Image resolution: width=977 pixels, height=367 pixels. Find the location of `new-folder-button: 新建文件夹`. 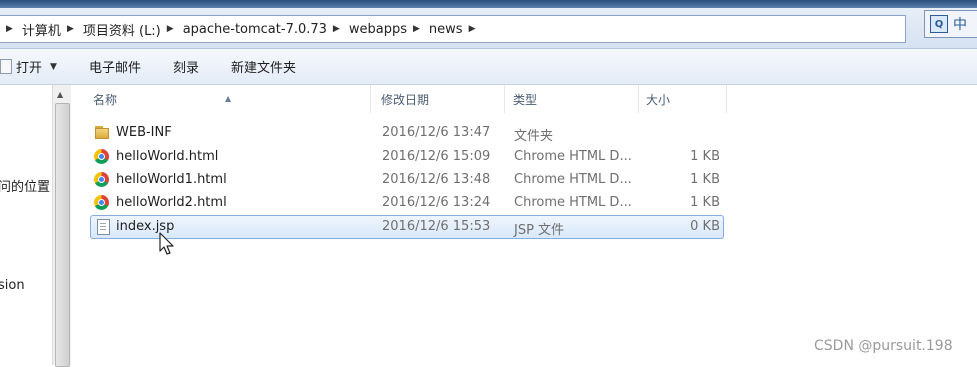

new-folder-button: 新建文件夹 is located at coordinates (263, 66).